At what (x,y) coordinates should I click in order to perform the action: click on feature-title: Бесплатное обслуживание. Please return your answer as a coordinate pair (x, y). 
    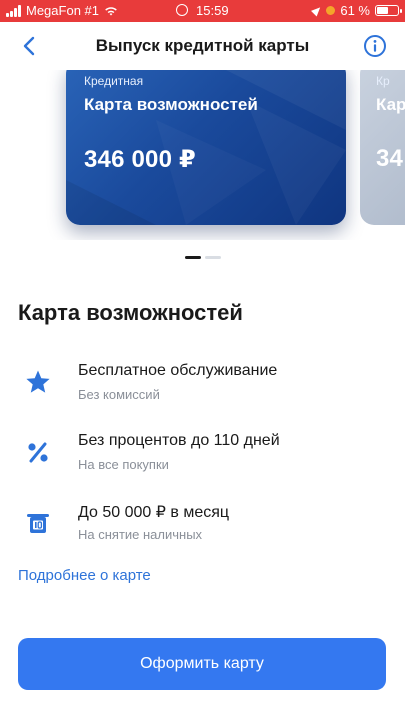
    Looking at the image, I should click on (178, 370).